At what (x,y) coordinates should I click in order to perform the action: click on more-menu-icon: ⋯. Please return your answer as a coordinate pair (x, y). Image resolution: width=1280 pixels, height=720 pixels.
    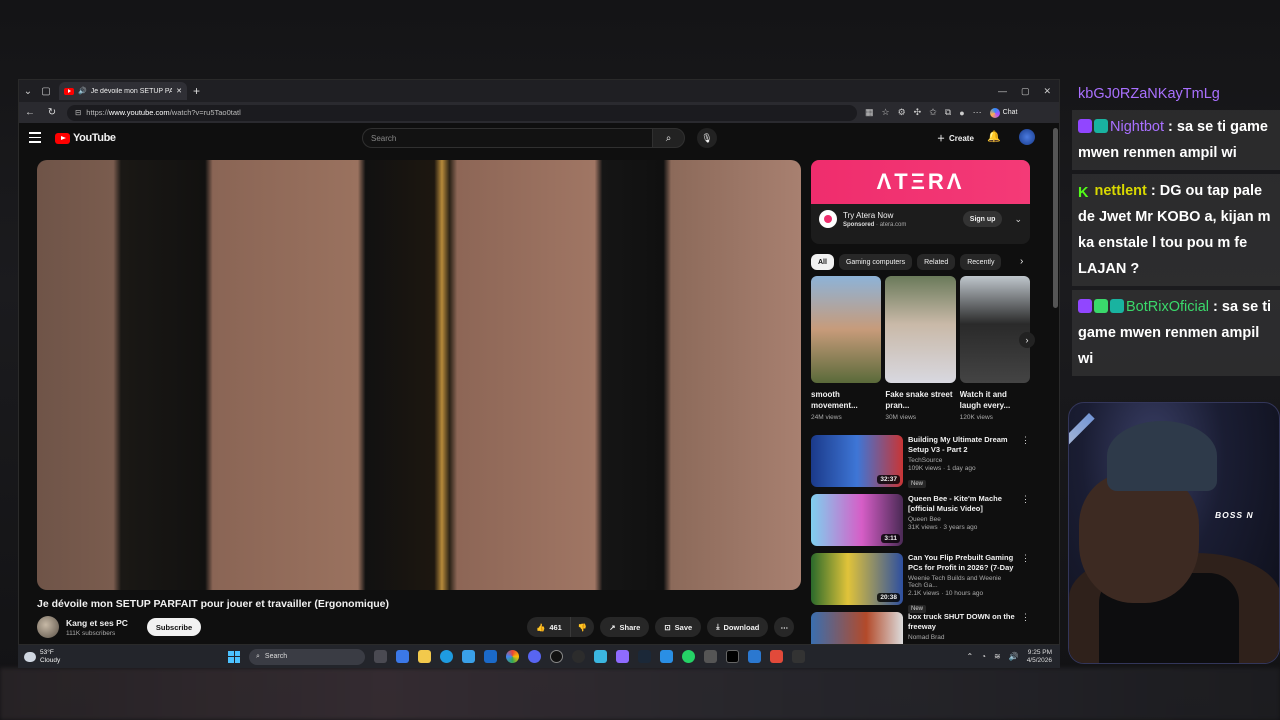
    Looking at the image, I should click on (977, 112).